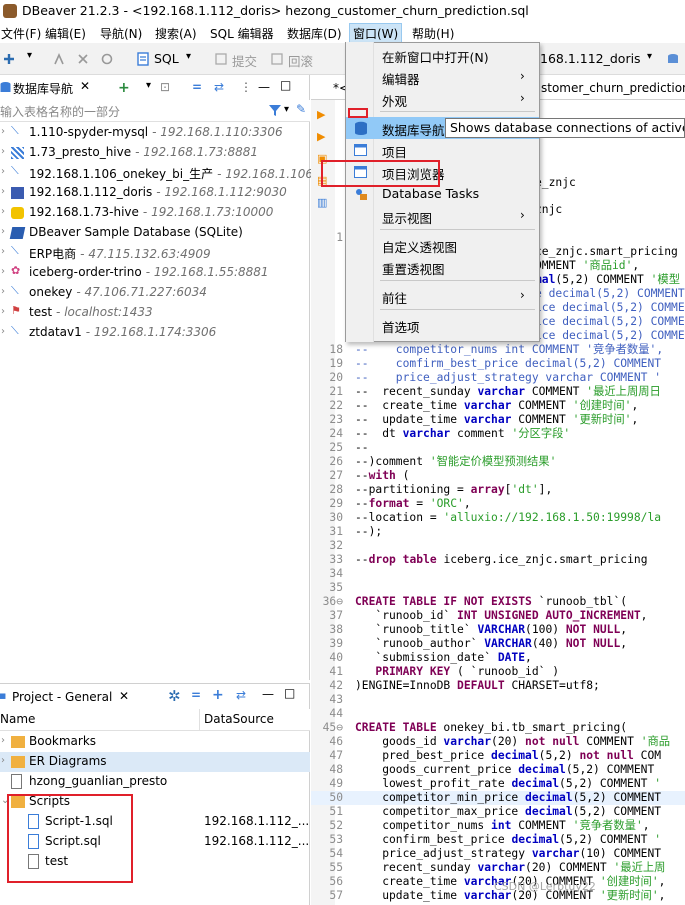 This screenshot has width=685, height=905. Describe the element at coordinates (442, 216) in the screenshot. I see `menu-item-show-view: 显示视图 ›` at that location.